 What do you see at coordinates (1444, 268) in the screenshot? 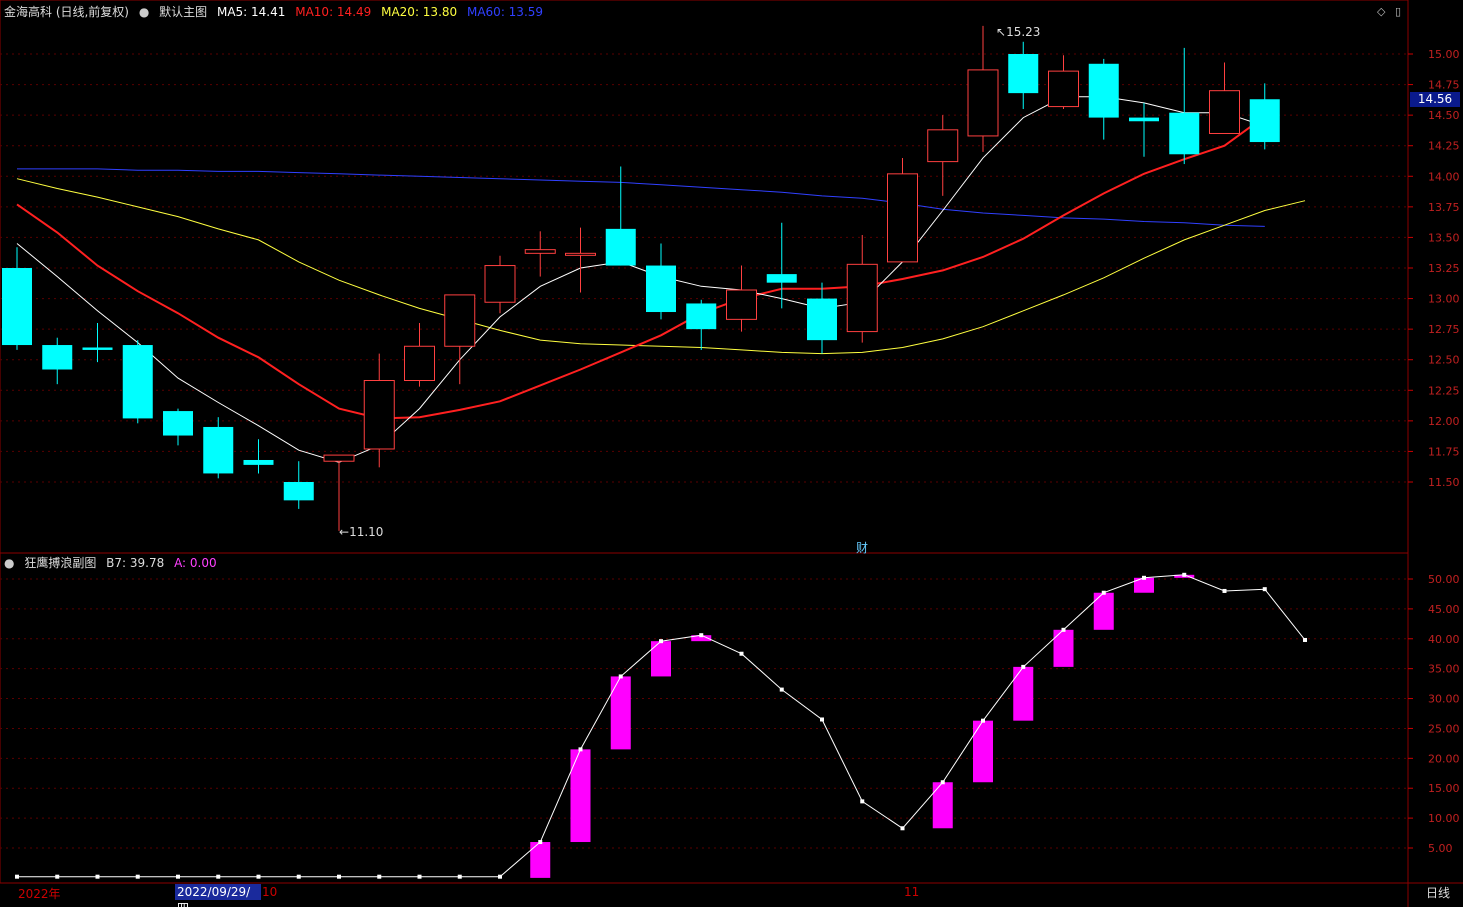
I see `main-y-tick-label: 13.25` at bounding box center [1444, 268].